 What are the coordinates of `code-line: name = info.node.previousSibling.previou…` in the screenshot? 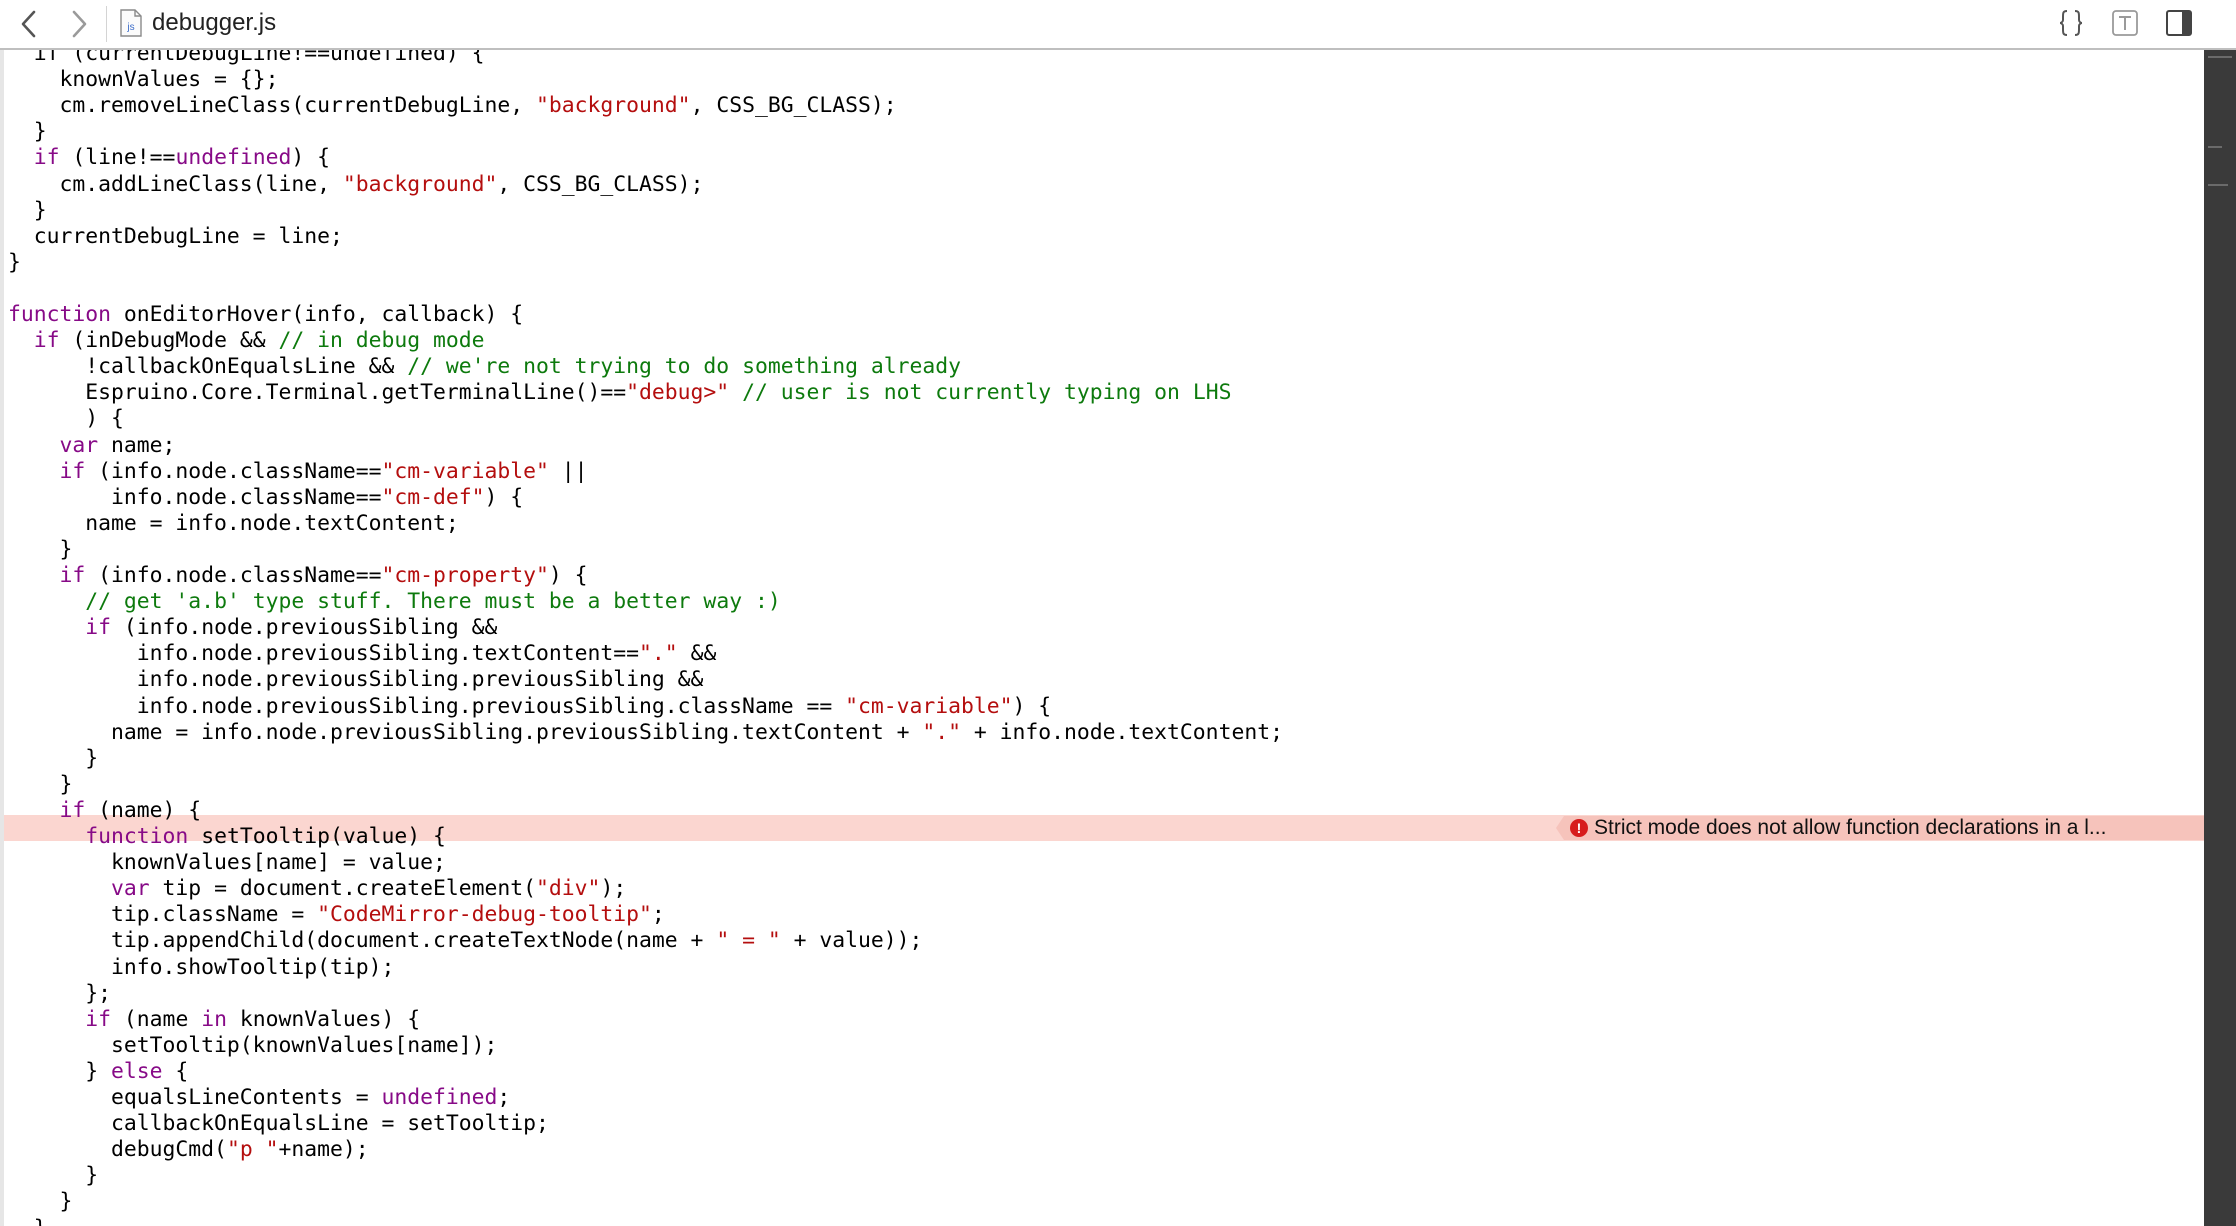 It's located at (645, 733).